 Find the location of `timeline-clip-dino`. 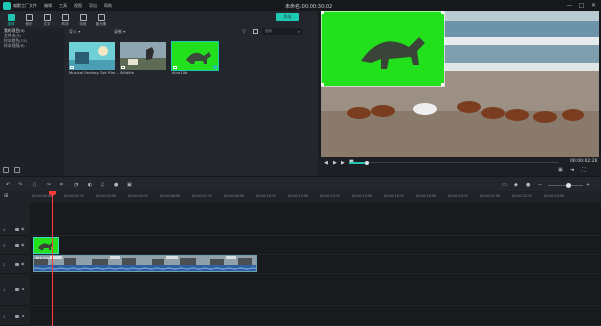

timeline-clip-dino is located at coordinates (46, 245).